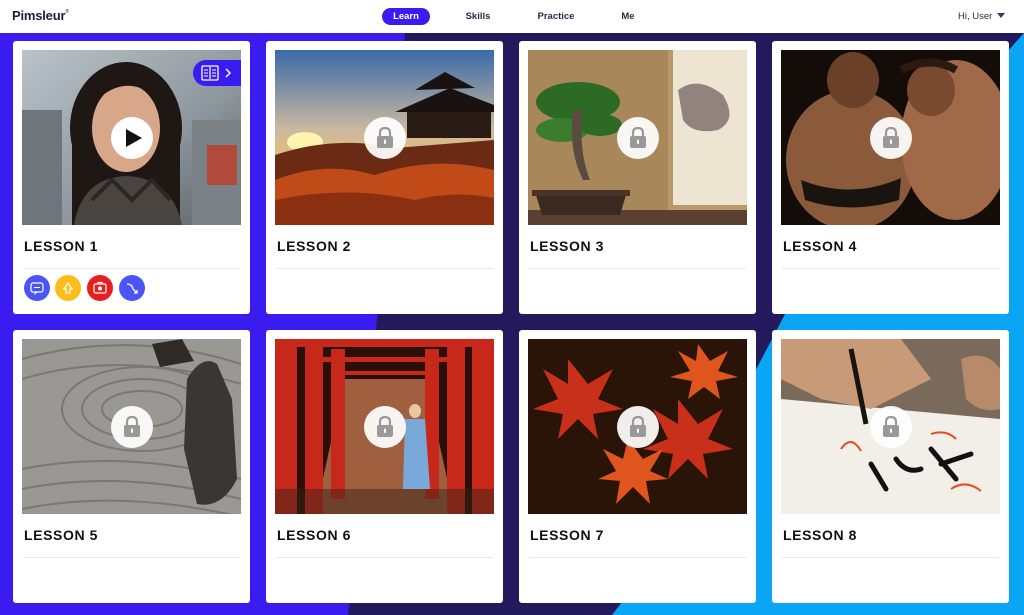  Describe the element at coordinates (314, 535) in the screenshot. I see `lesson-title: LESSON 6` at that location.